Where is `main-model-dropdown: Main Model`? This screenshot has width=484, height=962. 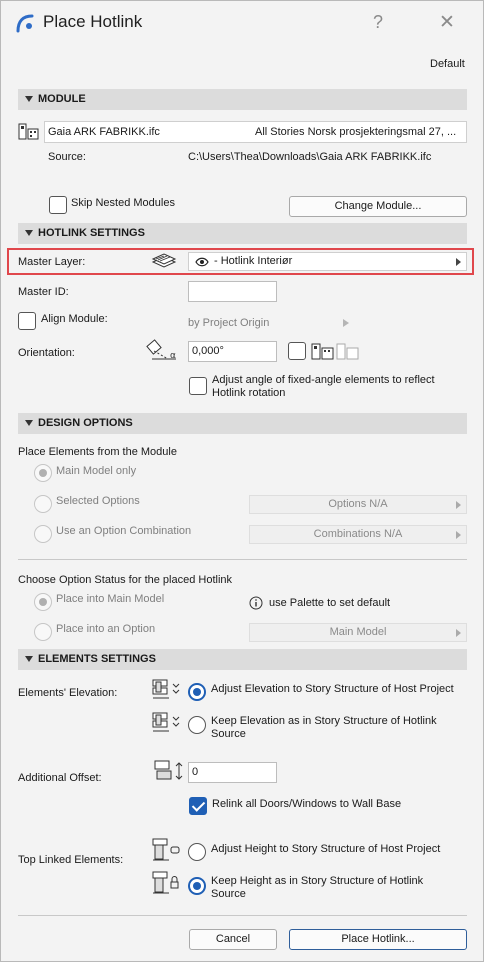 main-model-dropdown: Main Model is located at coordinates (358, 632).